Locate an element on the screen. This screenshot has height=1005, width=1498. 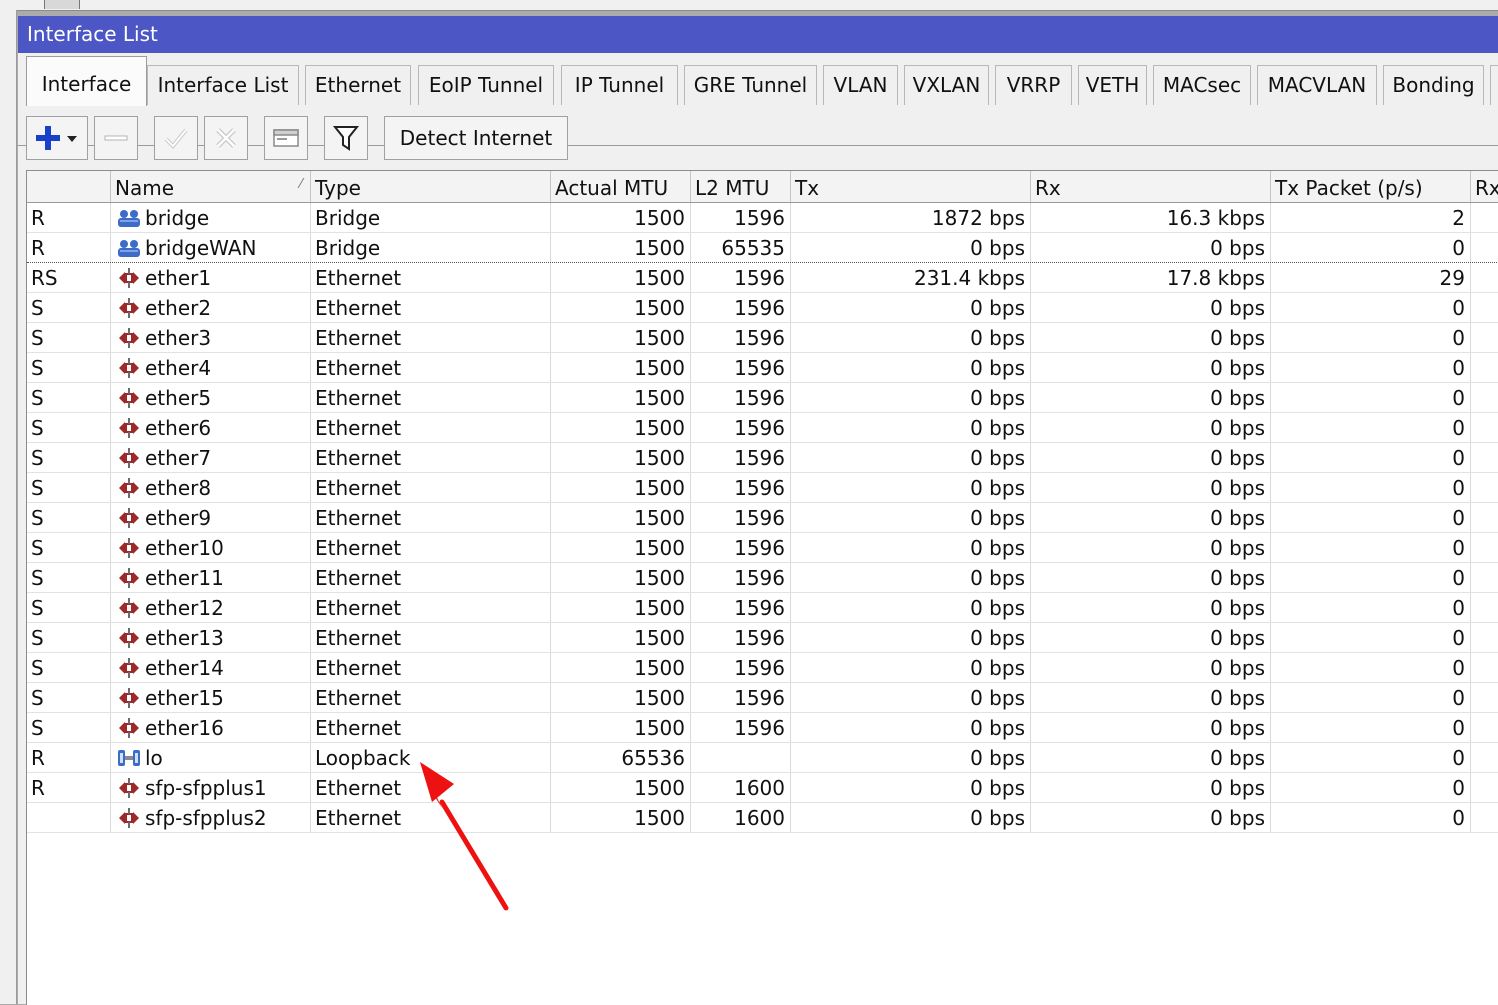
enable-button is located at coordinates (176, 138).